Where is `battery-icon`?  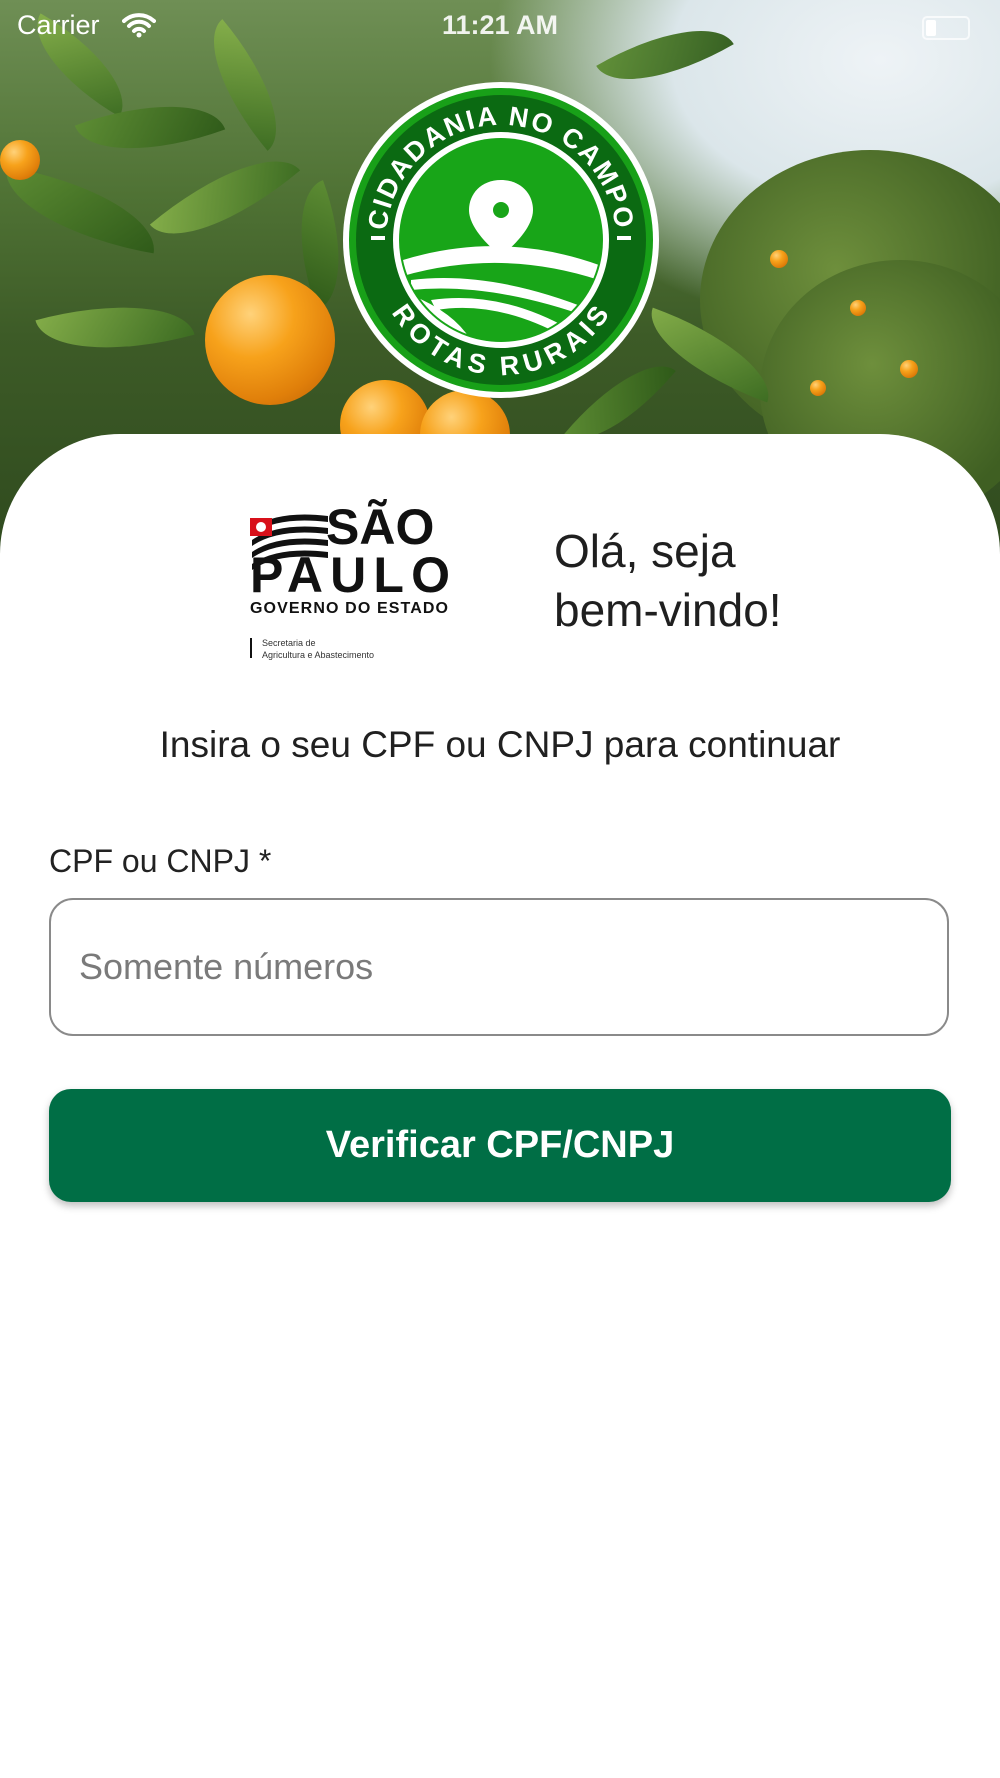
battery-icon is located at coordinates (946, 28).